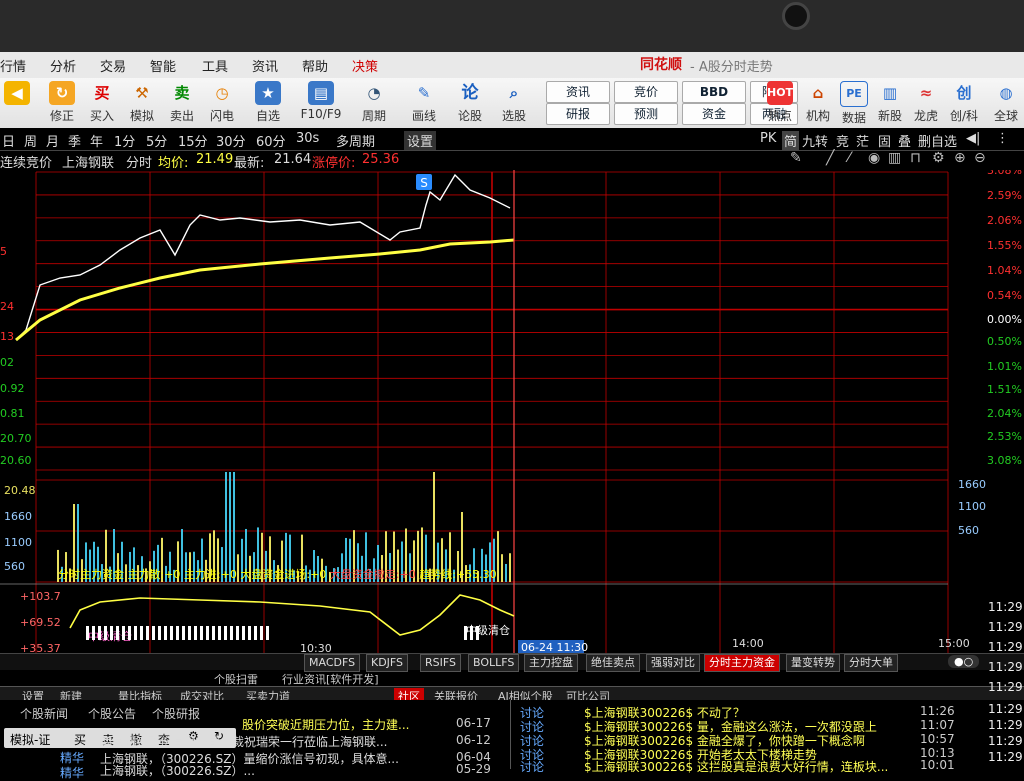 Image resolution: width=1024 pixels, height=781 pixels. I want to click on news-tab-announcements: 个股公告, so click(112, 713).